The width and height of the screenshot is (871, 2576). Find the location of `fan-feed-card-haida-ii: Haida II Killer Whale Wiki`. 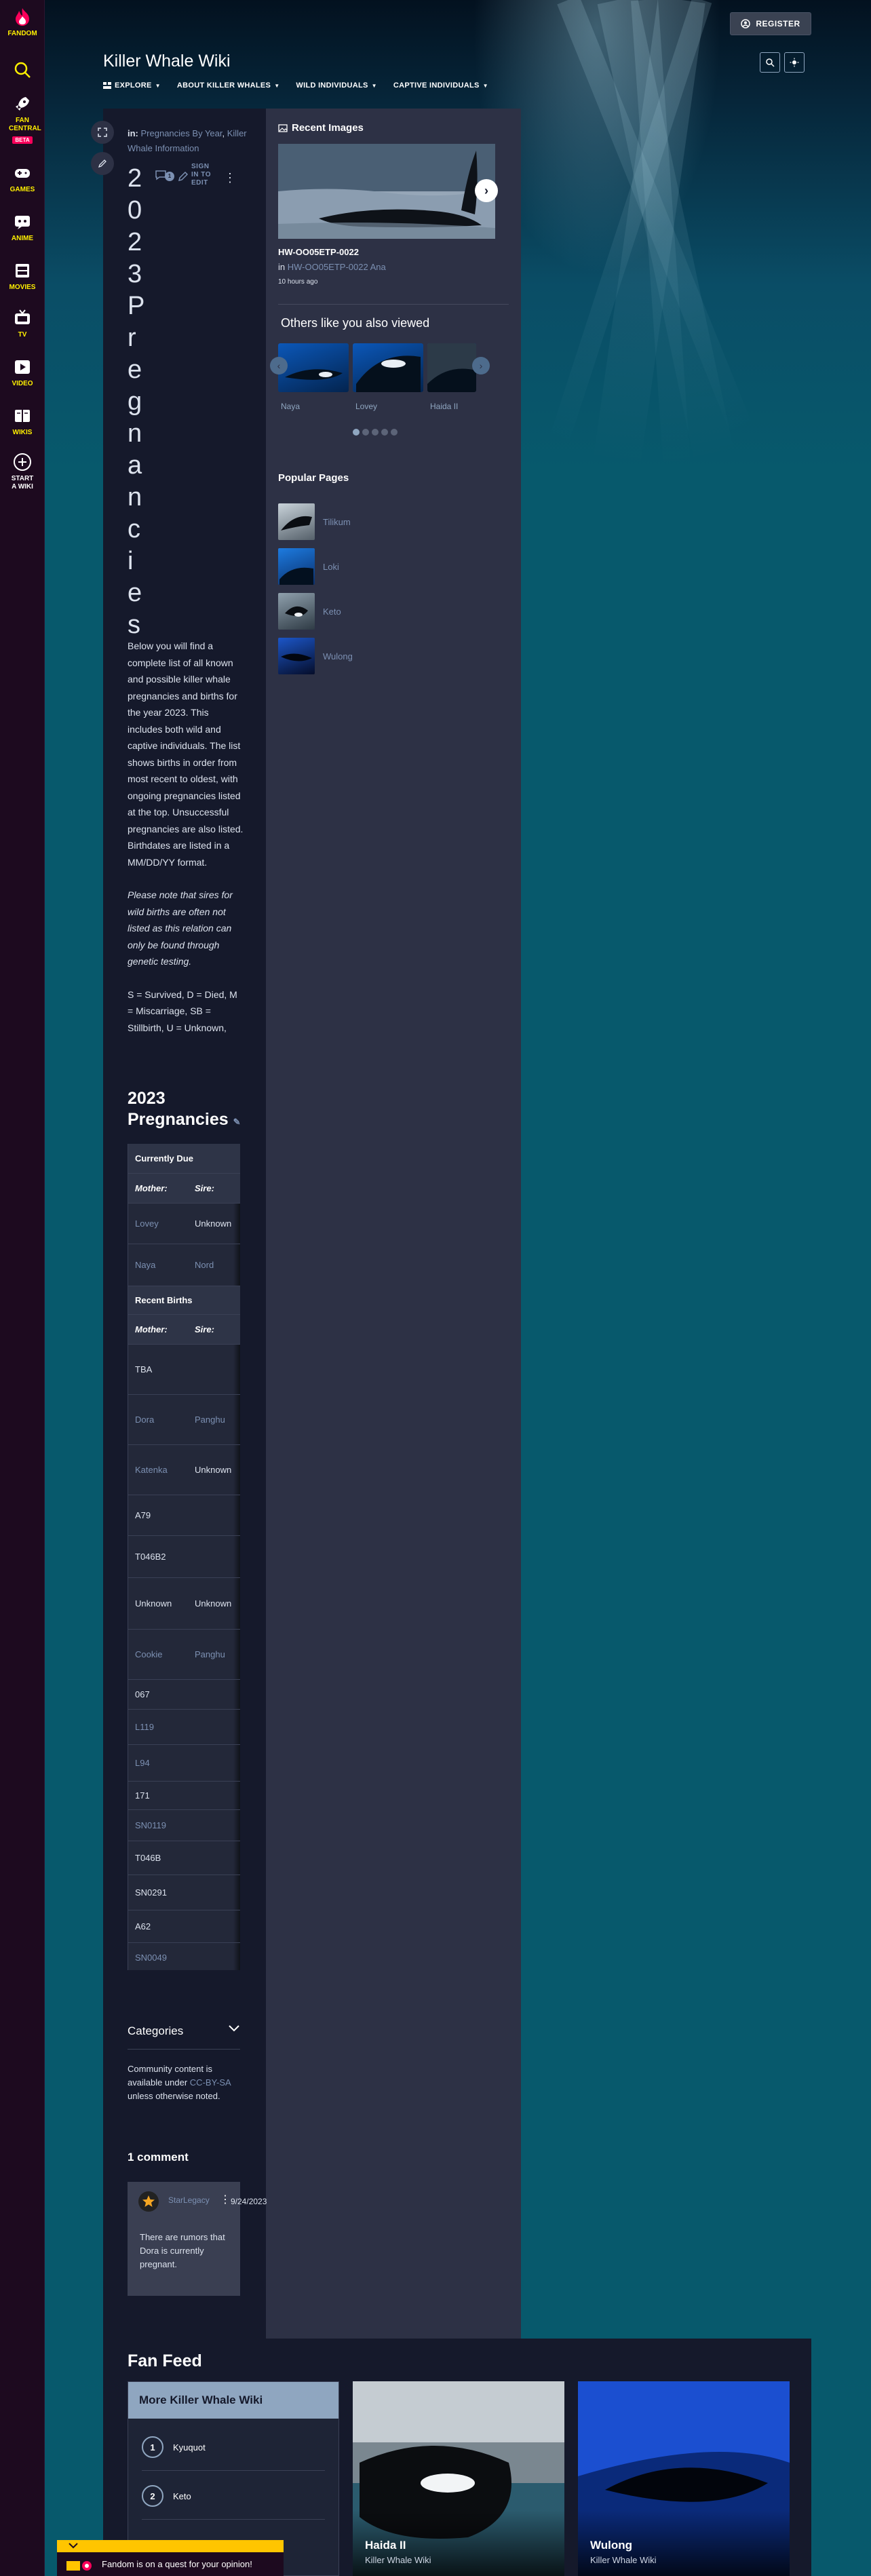

fan-feed-card-haida-ii: Haida II Killer Whale Wiki is located at coordinates (458, 2478).